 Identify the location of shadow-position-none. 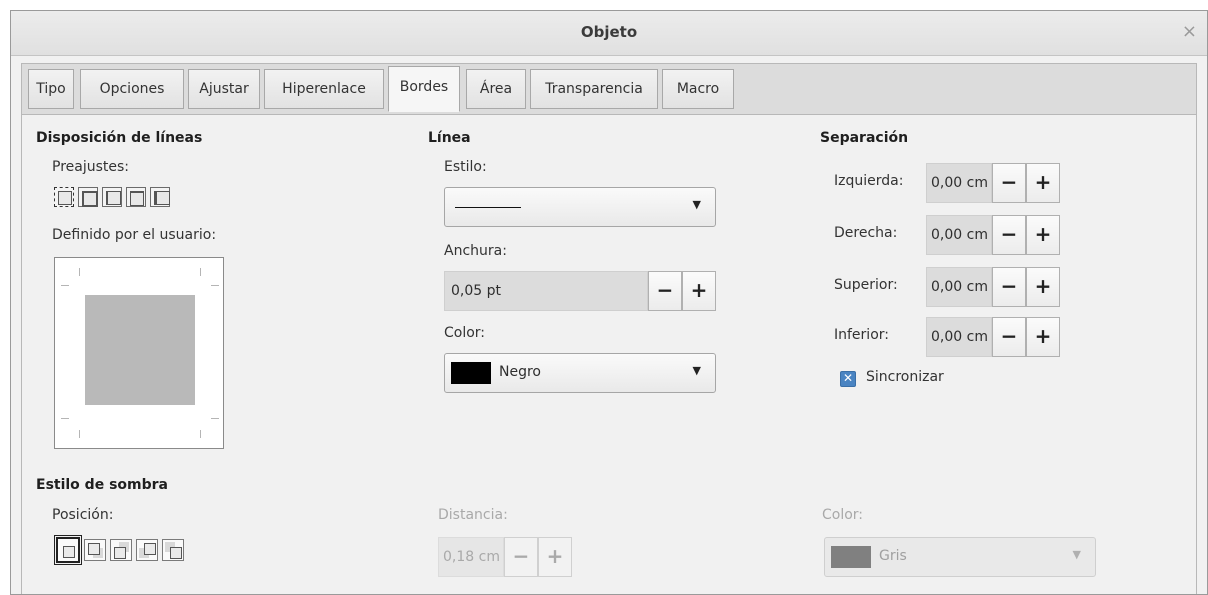
(68, 550).